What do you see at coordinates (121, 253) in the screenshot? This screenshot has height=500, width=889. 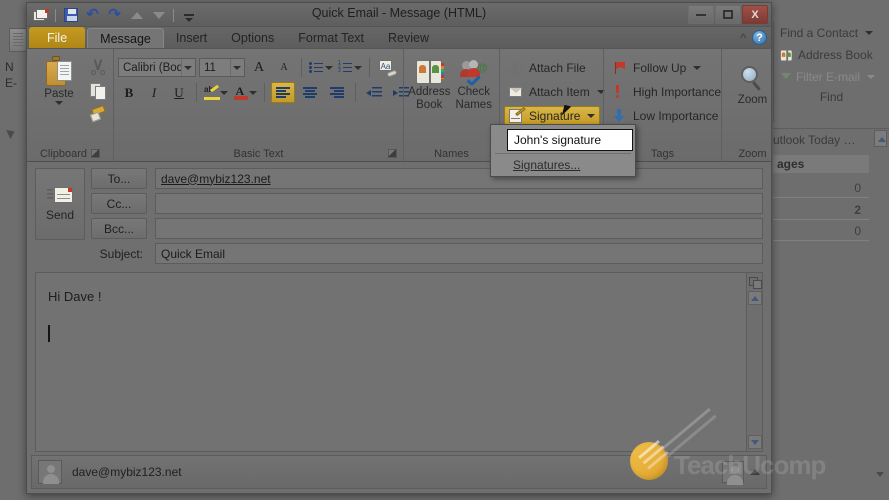 I see `subject-label: Subject:` at bounding box center [121, 253].